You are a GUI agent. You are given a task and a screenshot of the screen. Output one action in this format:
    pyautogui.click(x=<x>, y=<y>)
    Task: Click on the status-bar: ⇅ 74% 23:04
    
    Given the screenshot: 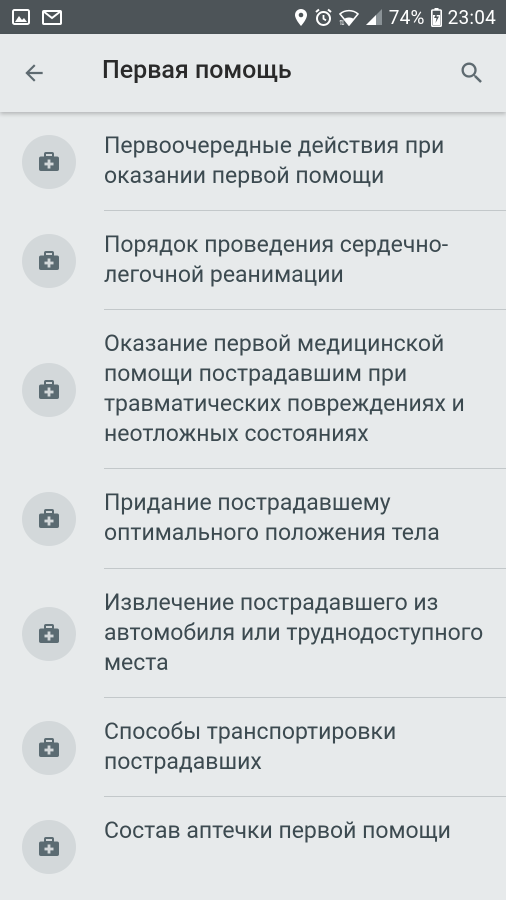 What is the action you would take?
    pyautogui.click(x=253, y=17)
    